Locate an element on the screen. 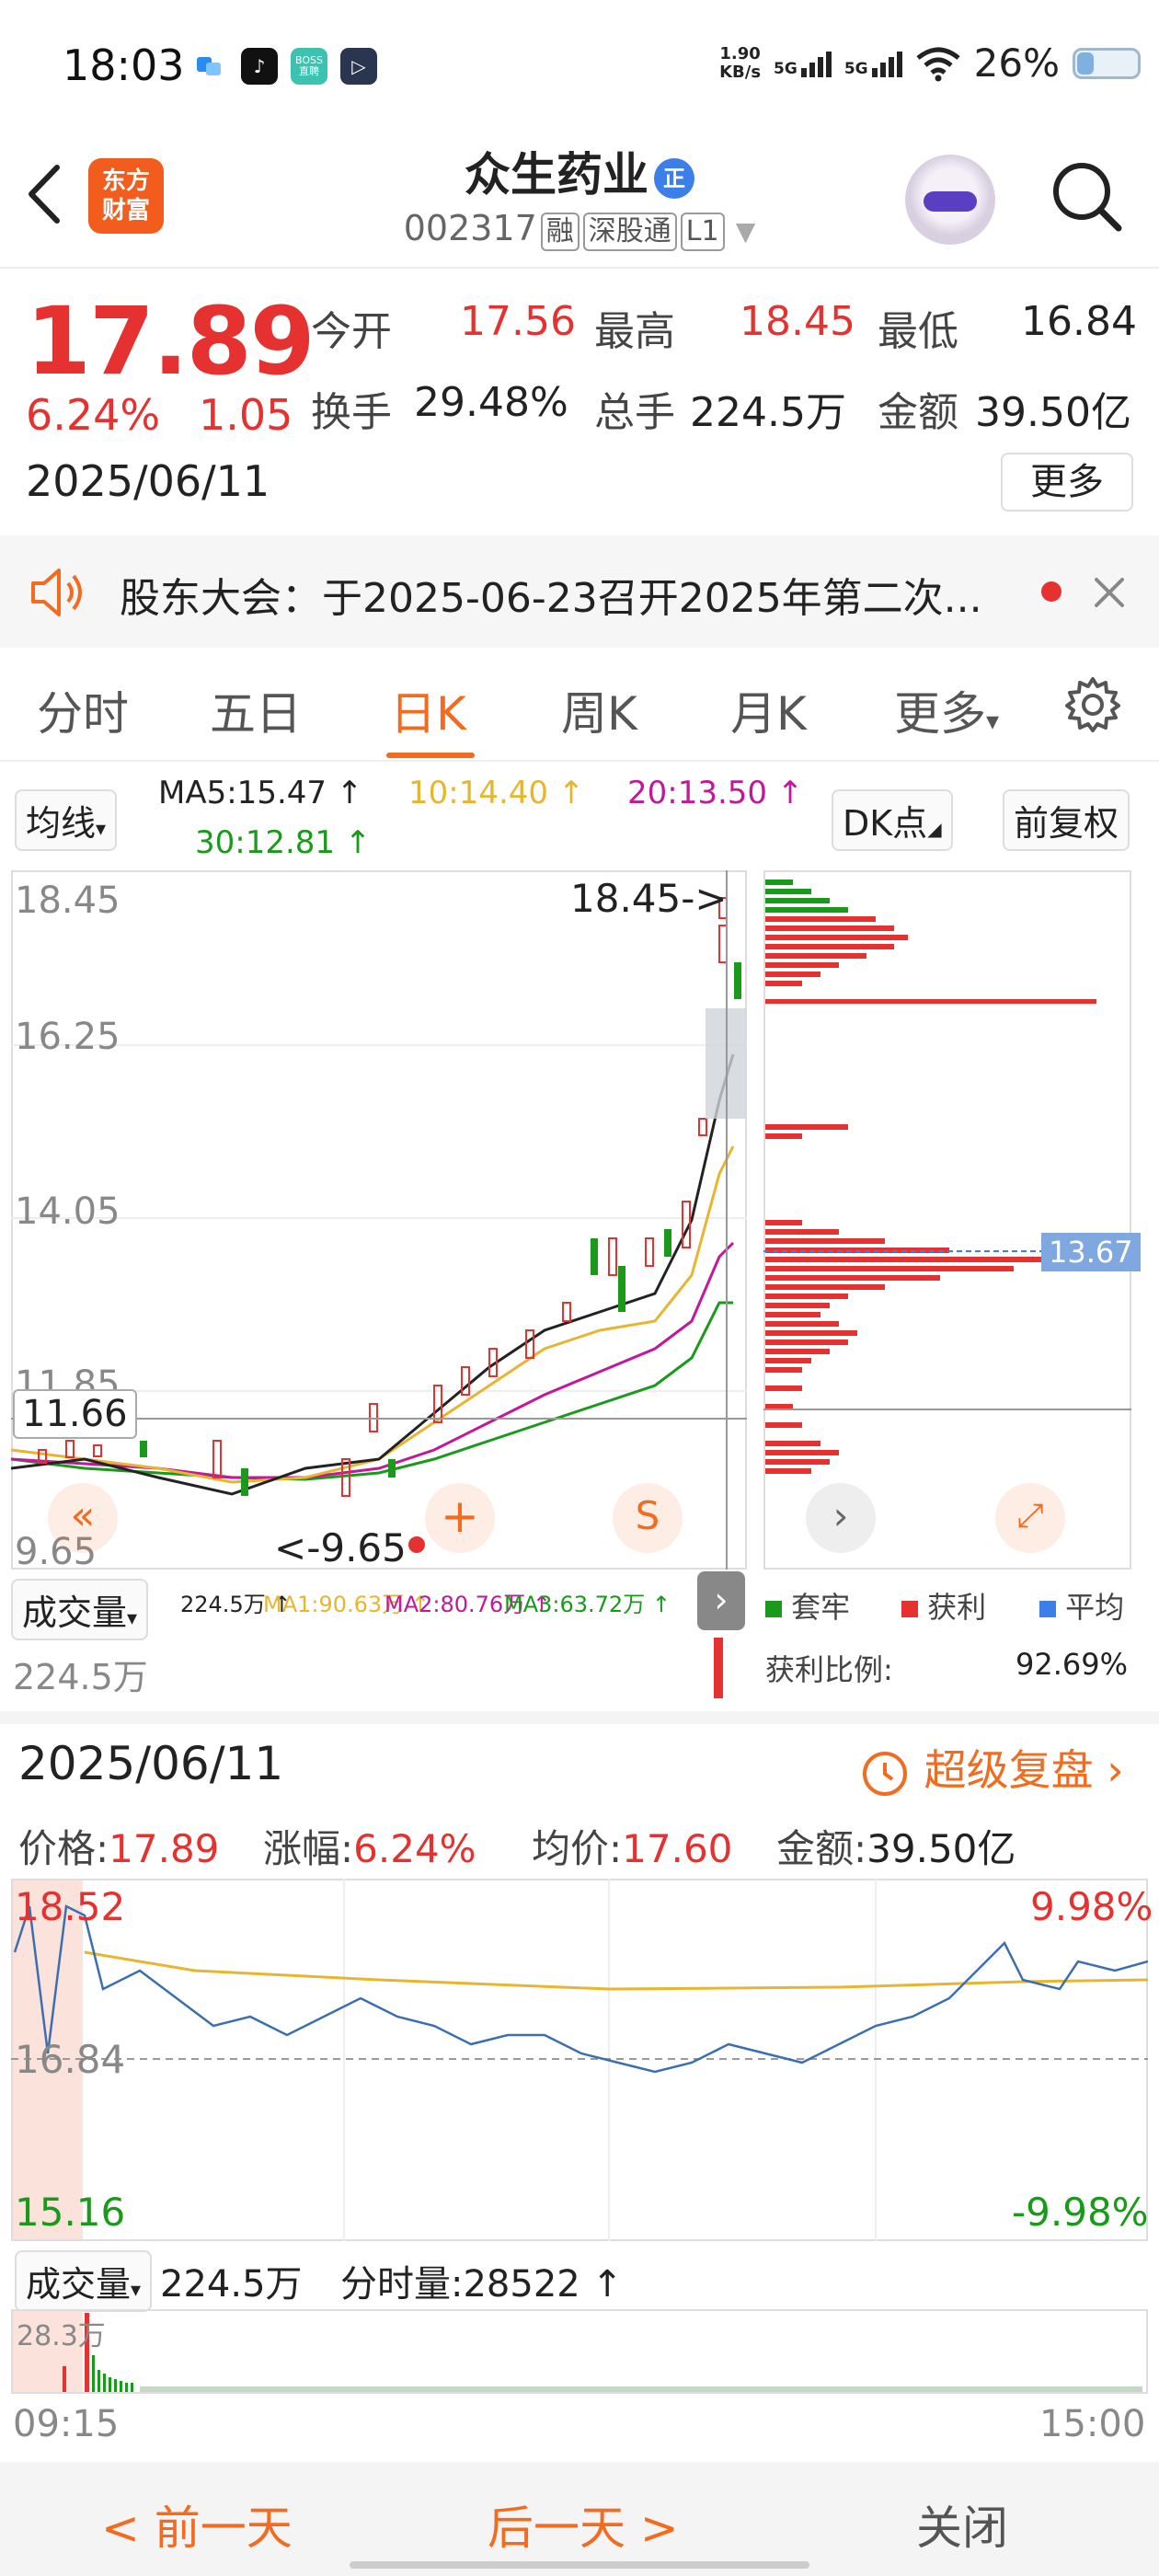  volume-value: 224.5万 is located at coordinates (768, 412).